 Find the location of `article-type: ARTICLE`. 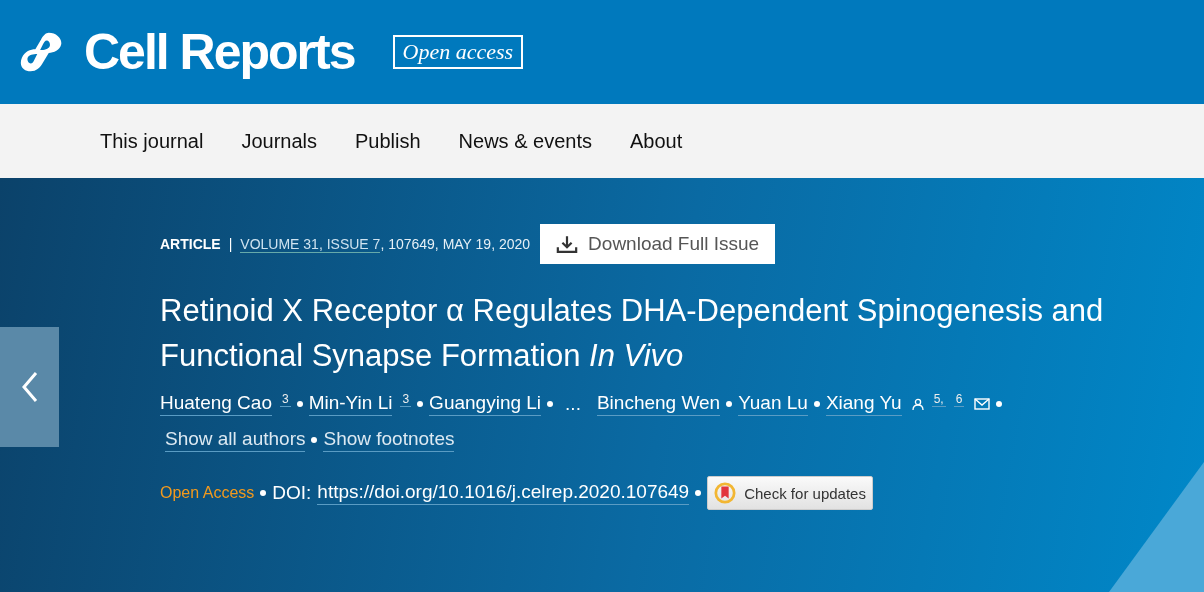

article-type: ARTICLE is located at coordinates (190, 244).